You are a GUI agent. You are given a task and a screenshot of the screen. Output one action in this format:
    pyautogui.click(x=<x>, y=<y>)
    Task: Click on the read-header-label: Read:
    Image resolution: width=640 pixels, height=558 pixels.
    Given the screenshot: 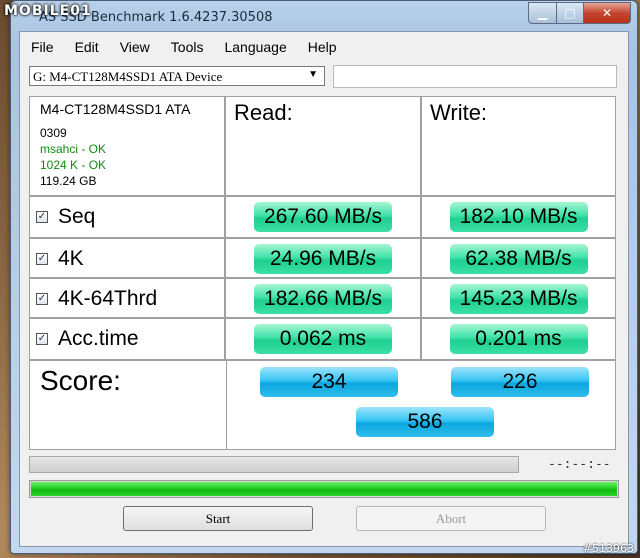 What is the action you would take?
    pyautogui.click(x=263, y=112)
    